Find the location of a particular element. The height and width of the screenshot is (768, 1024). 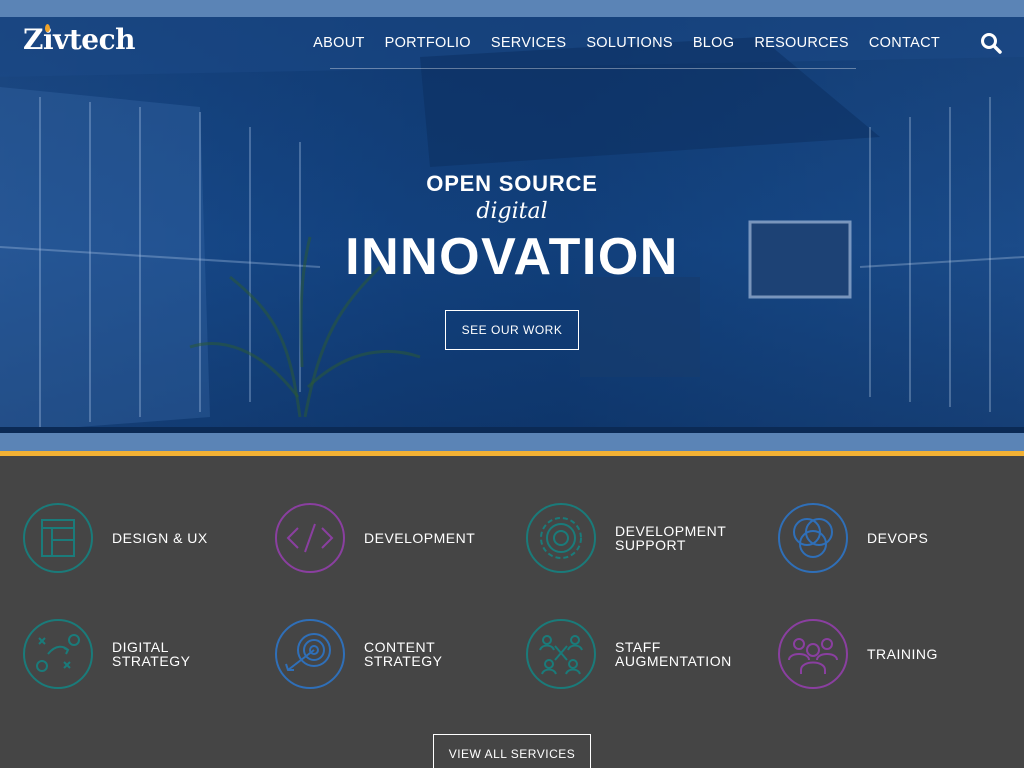

nav-item-blog: BLOG is located at coordinates (714, 43).